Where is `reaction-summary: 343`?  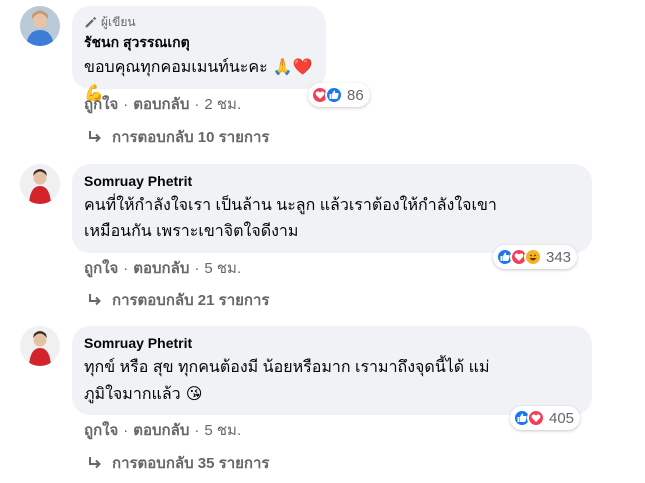
reaction-summary: 343 is located at coordinates (535, 257).